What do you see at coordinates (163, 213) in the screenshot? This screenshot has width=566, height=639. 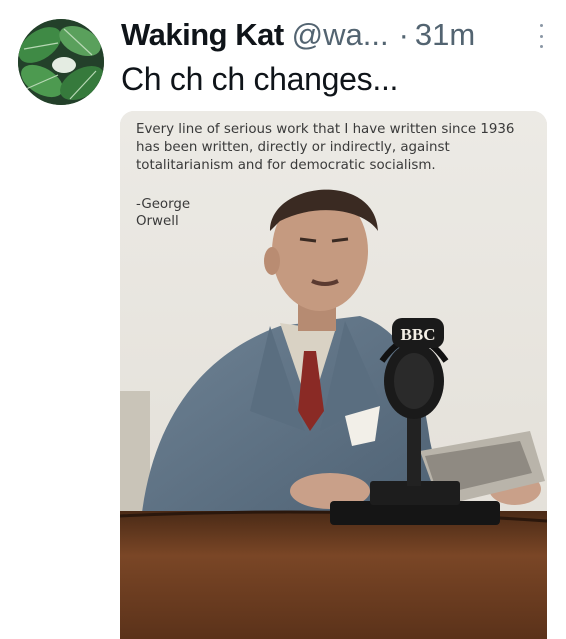 I see `quote-author: -George Orwell` at bounding box center [163, 213].